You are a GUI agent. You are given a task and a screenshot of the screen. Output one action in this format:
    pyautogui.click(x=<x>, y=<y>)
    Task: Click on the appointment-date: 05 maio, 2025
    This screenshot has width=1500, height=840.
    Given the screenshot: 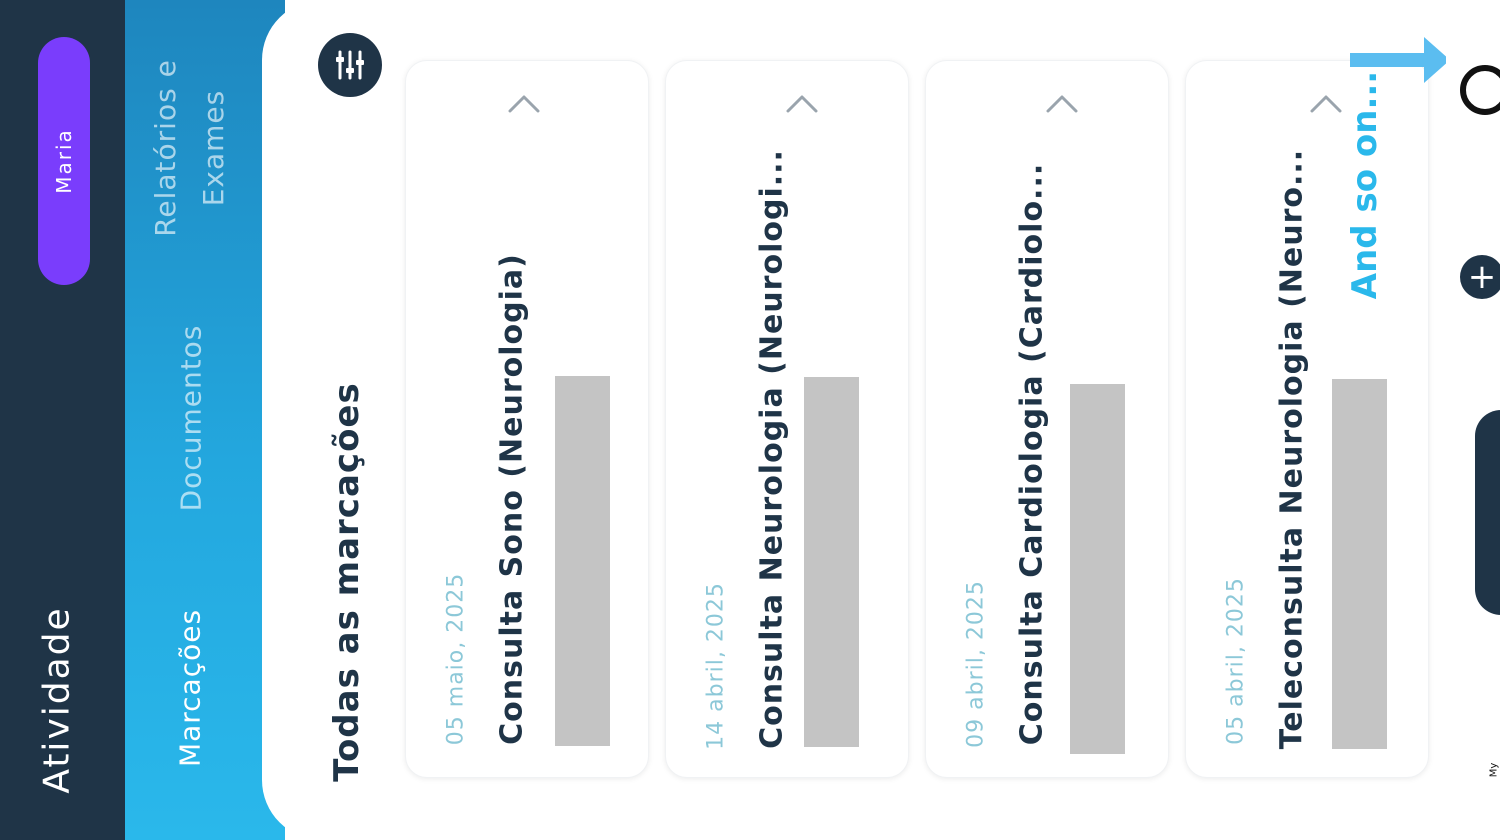 What is the action you would take?
    pyautogui.click(x=456, y=659)
    